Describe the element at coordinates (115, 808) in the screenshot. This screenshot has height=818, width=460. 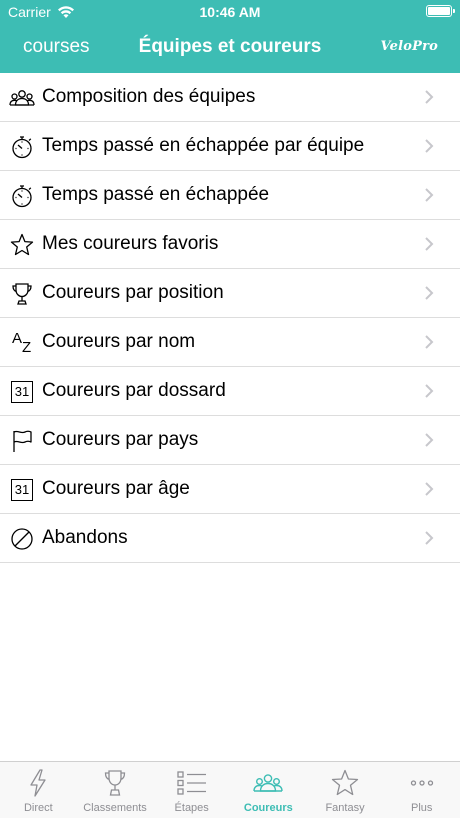
I see `tab-label: Classements` at that location.